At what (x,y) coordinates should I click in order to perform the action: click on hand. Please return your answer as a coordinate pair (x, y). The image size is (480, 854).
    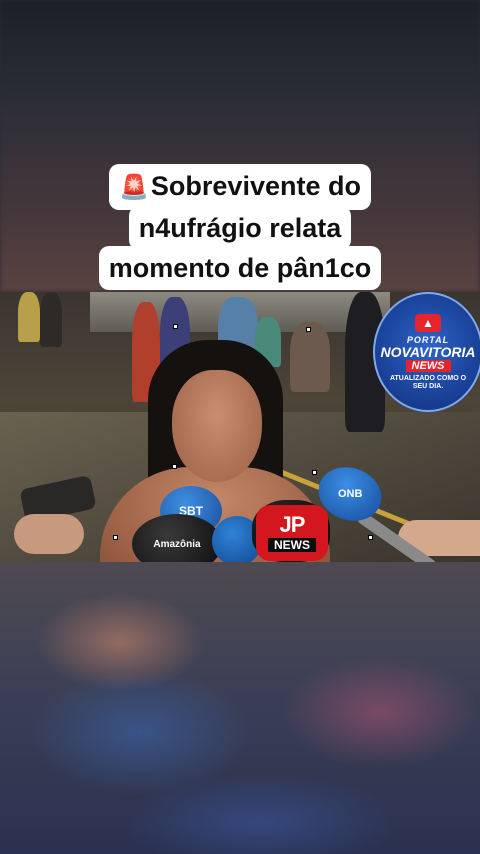
    Looking at the image, I should click on (49, 534).